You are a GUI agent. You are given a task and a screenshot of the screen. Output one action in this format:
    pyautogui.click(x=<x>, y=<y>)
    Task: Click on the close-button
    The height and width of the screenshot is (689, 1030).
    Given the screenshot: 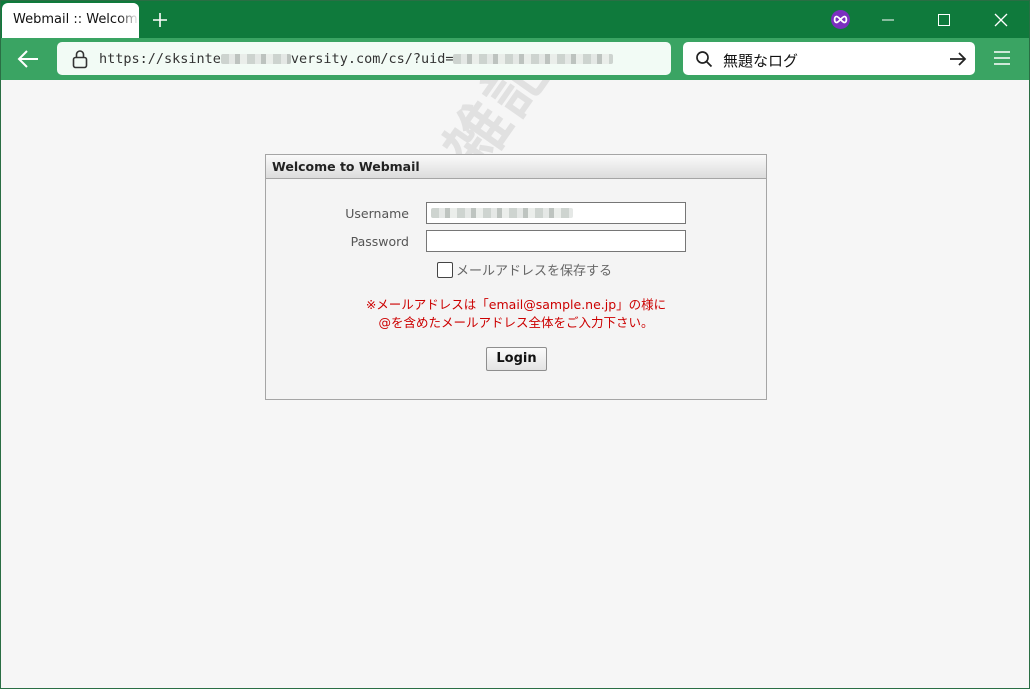 What is the action you would take?
    pyautogui.click(x=1001, y=19)
    